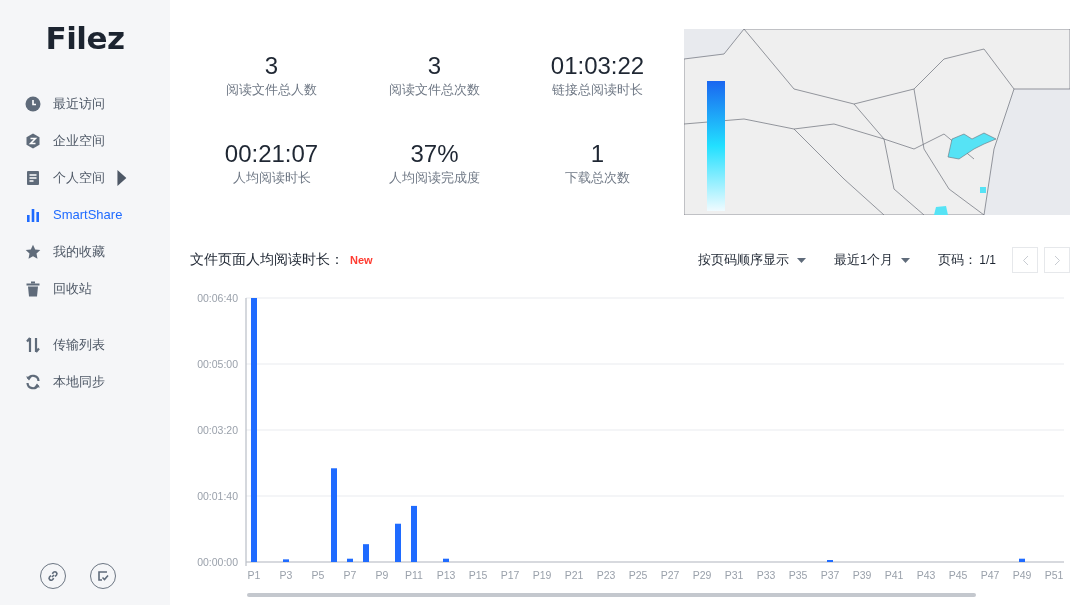  I want to click on period-dropdown: 最近1个月, so click(872, 260).